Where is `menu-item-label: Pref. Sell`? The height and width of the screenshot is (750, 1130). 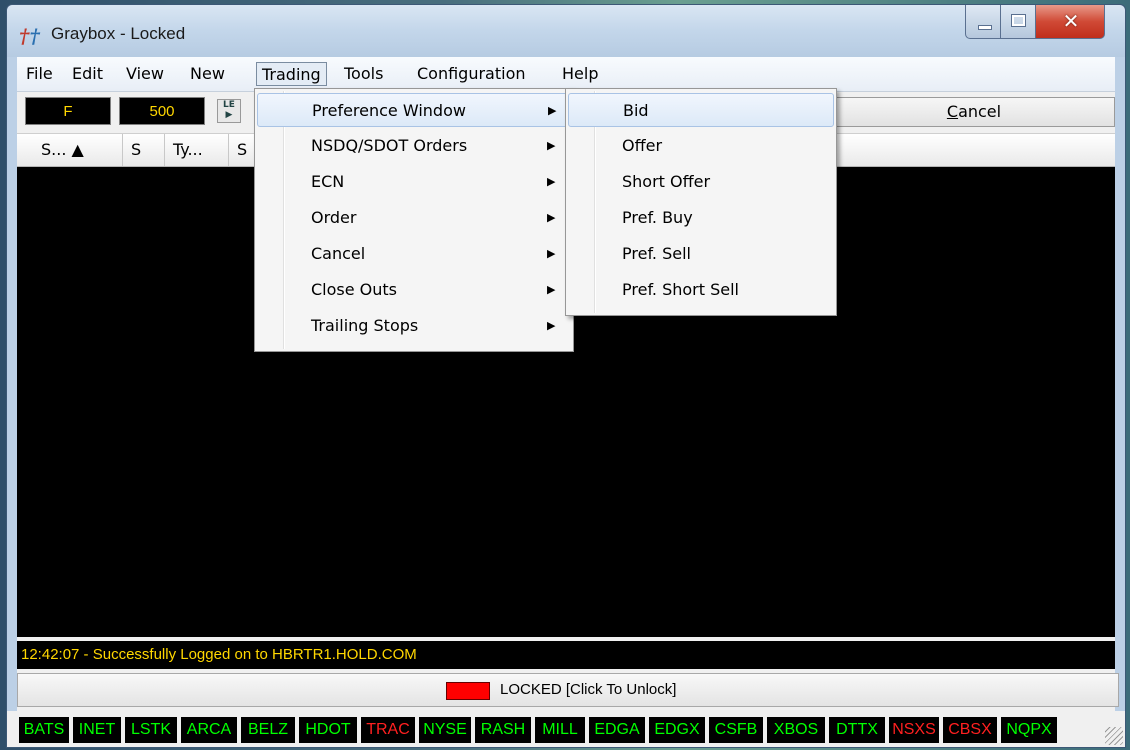 menu-item-label: Pref. Sell is located at coordinates (656, 253).